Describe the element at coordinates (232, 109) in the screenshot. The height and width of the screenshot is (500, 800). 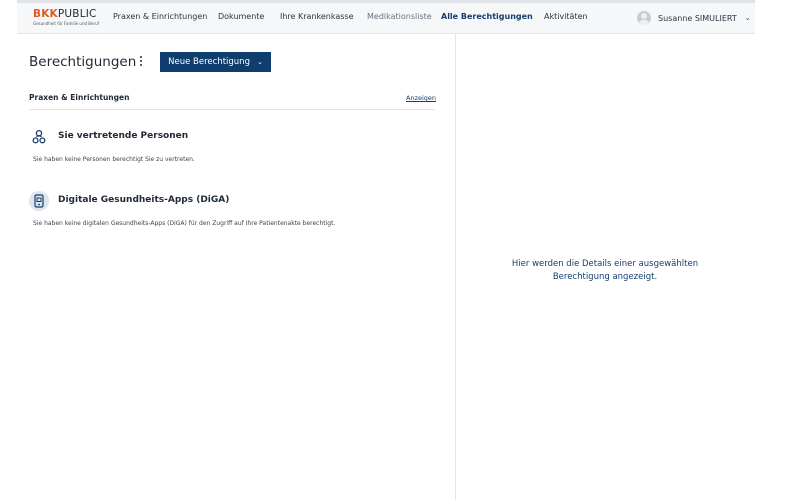
I see `section-divider` at that location.